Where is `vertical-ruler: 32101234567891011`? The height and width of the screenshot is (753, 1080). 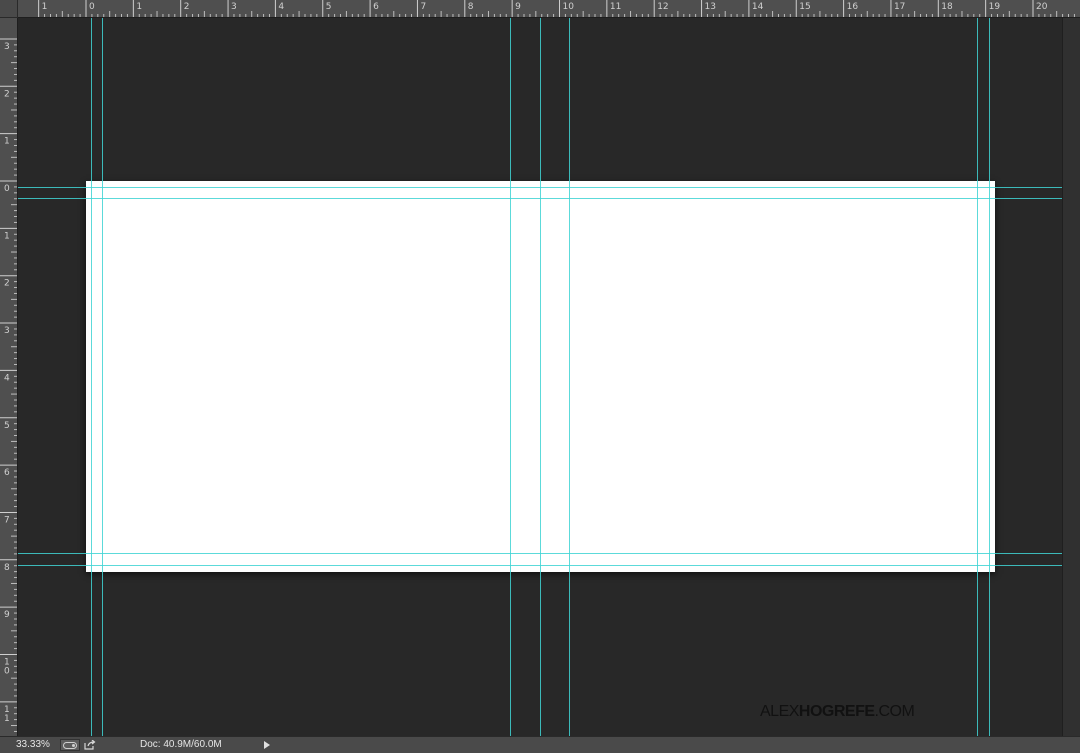 vertical-ruler: 32101234567891011 is located at coordinates (9, 377).